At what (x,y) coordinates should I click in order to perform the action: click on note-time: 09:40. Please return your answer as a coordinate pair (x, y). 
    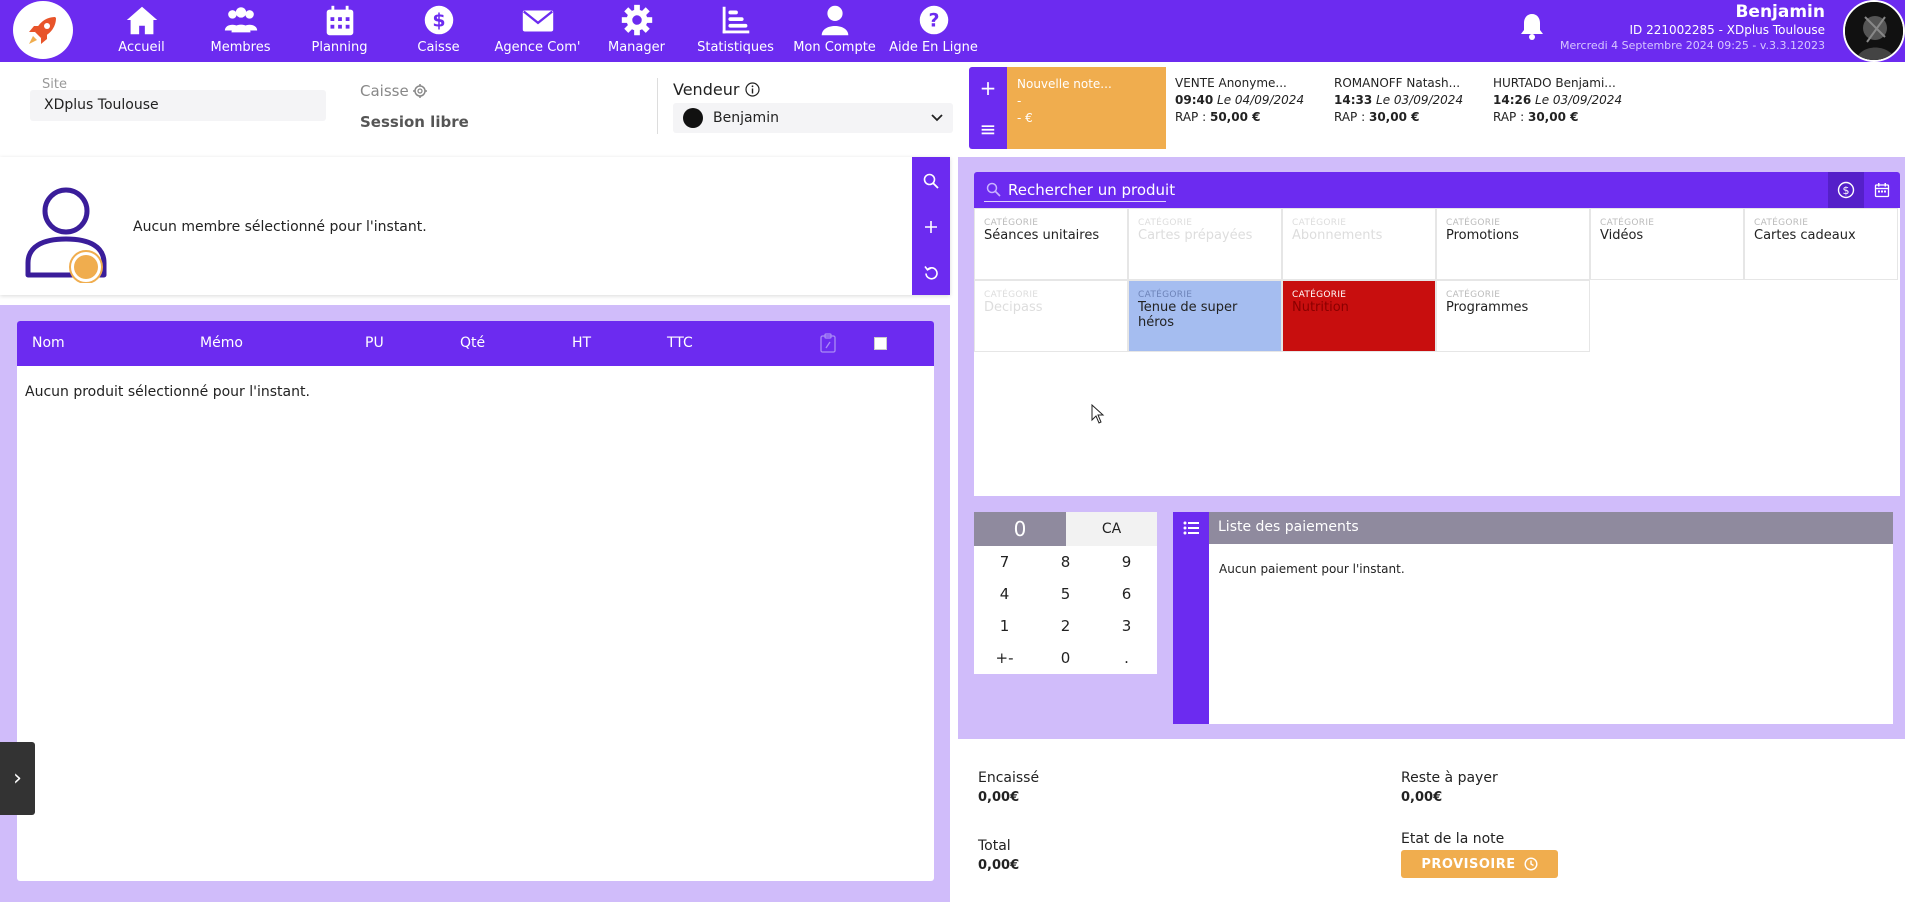
    Looking at the image, I should click on (1194, 100).